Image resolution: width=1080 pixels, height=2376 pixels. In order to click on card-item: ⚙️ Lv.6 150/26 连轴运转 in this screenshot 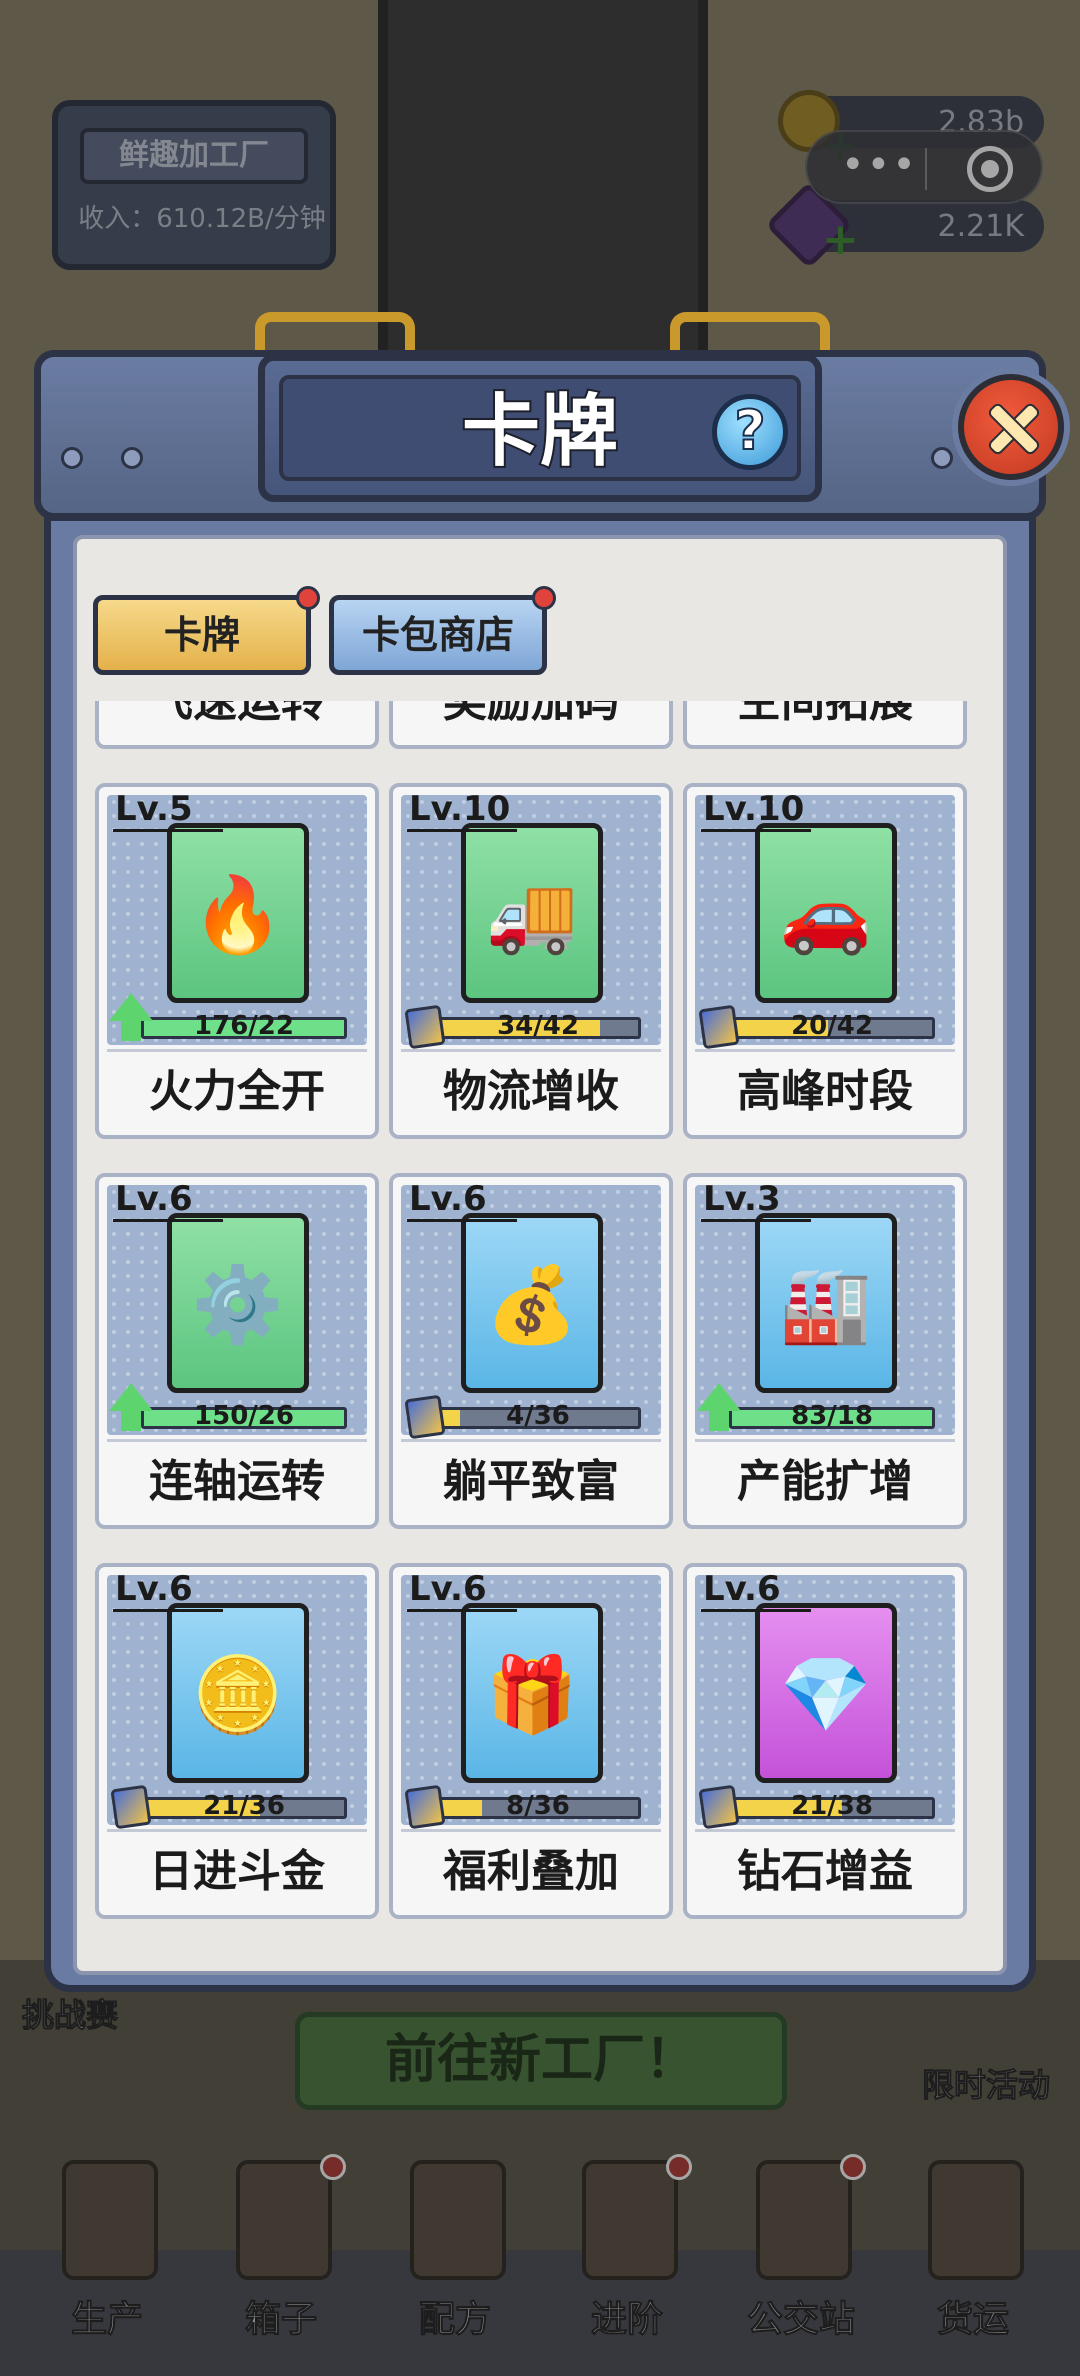, I will do `click(237, 1351)`.